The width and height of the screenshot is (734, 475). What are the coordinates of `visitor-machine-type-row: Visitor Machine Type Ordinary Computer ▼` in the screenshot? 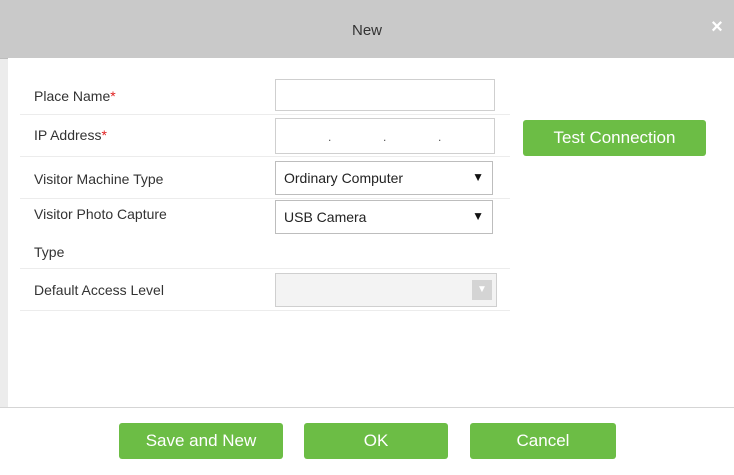 It's located at (265, 178).